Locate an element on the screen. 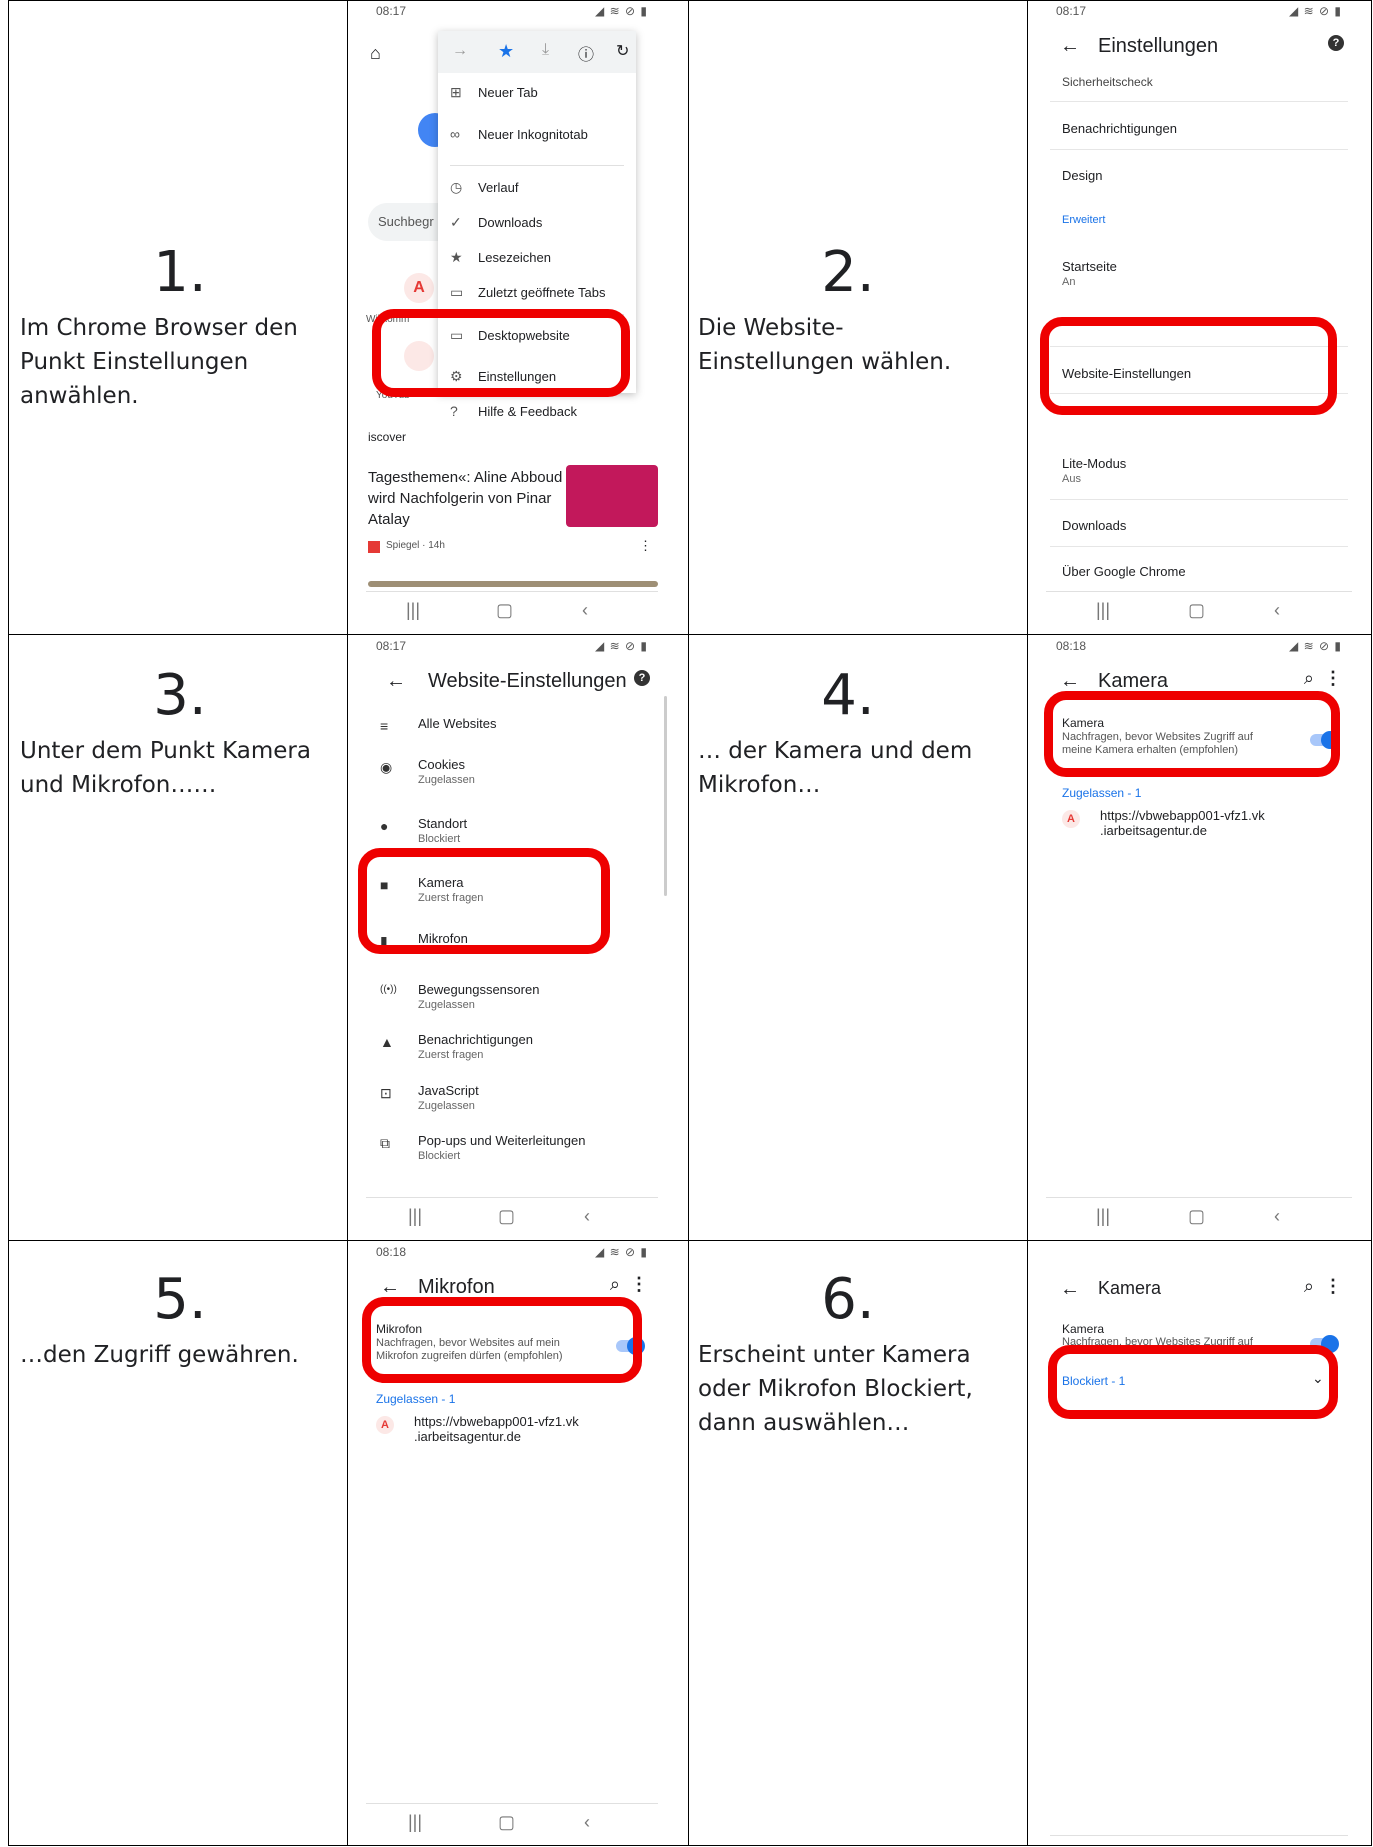 The width and height of the screenshot is (1373, 1847). menu-item-help: ? Hilfe & Feedback is located at coordinates (513, 411).